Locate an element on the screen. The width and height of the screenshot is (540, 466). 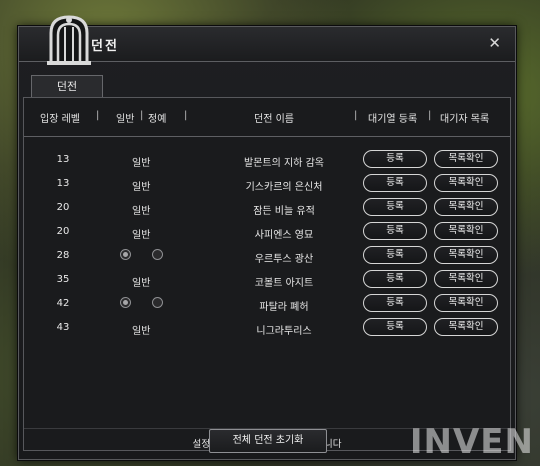
table-row: 20 일반 잠든 비늘 유적 등록 목록확인 is located at coordinates (267, 208).